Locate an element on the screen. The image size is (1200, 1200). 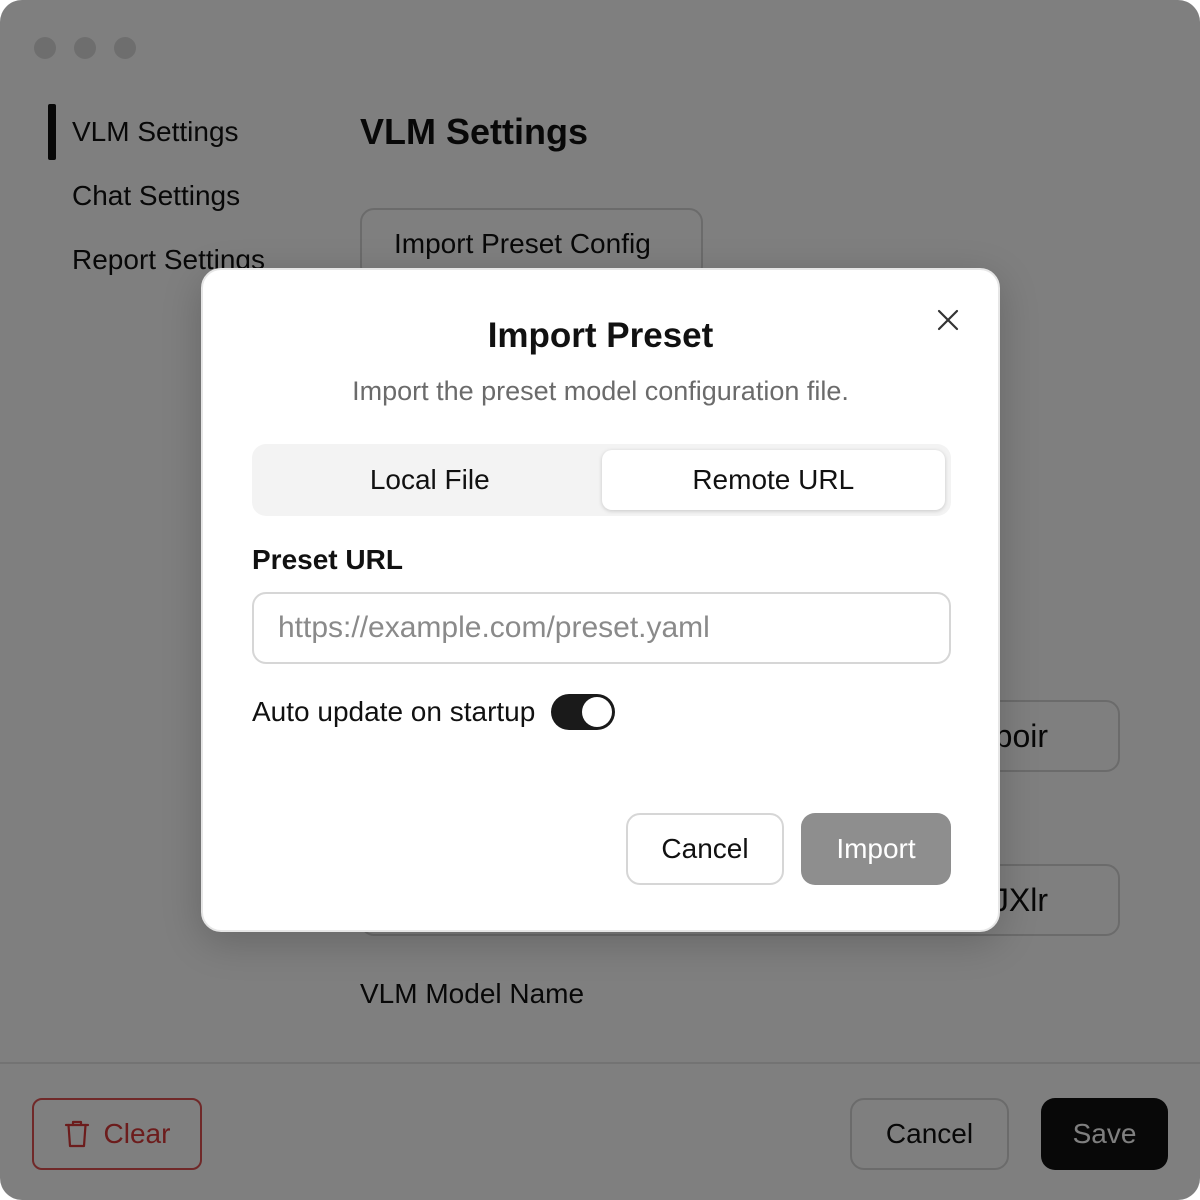
source-tabs: Local File Remote URL is located at coordinates (601, 480).